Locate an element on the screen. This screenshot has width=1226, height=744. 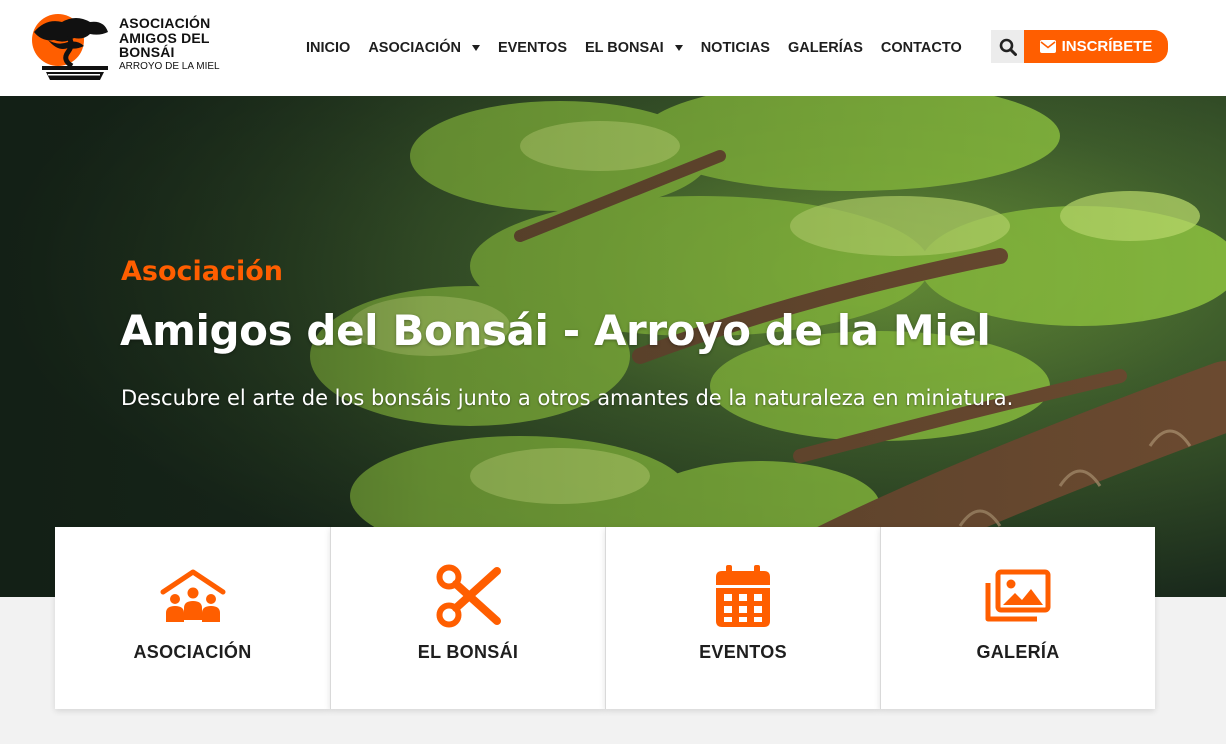
nav-item-label: ASOCIACIÓN is located at coordinates (414, 48).